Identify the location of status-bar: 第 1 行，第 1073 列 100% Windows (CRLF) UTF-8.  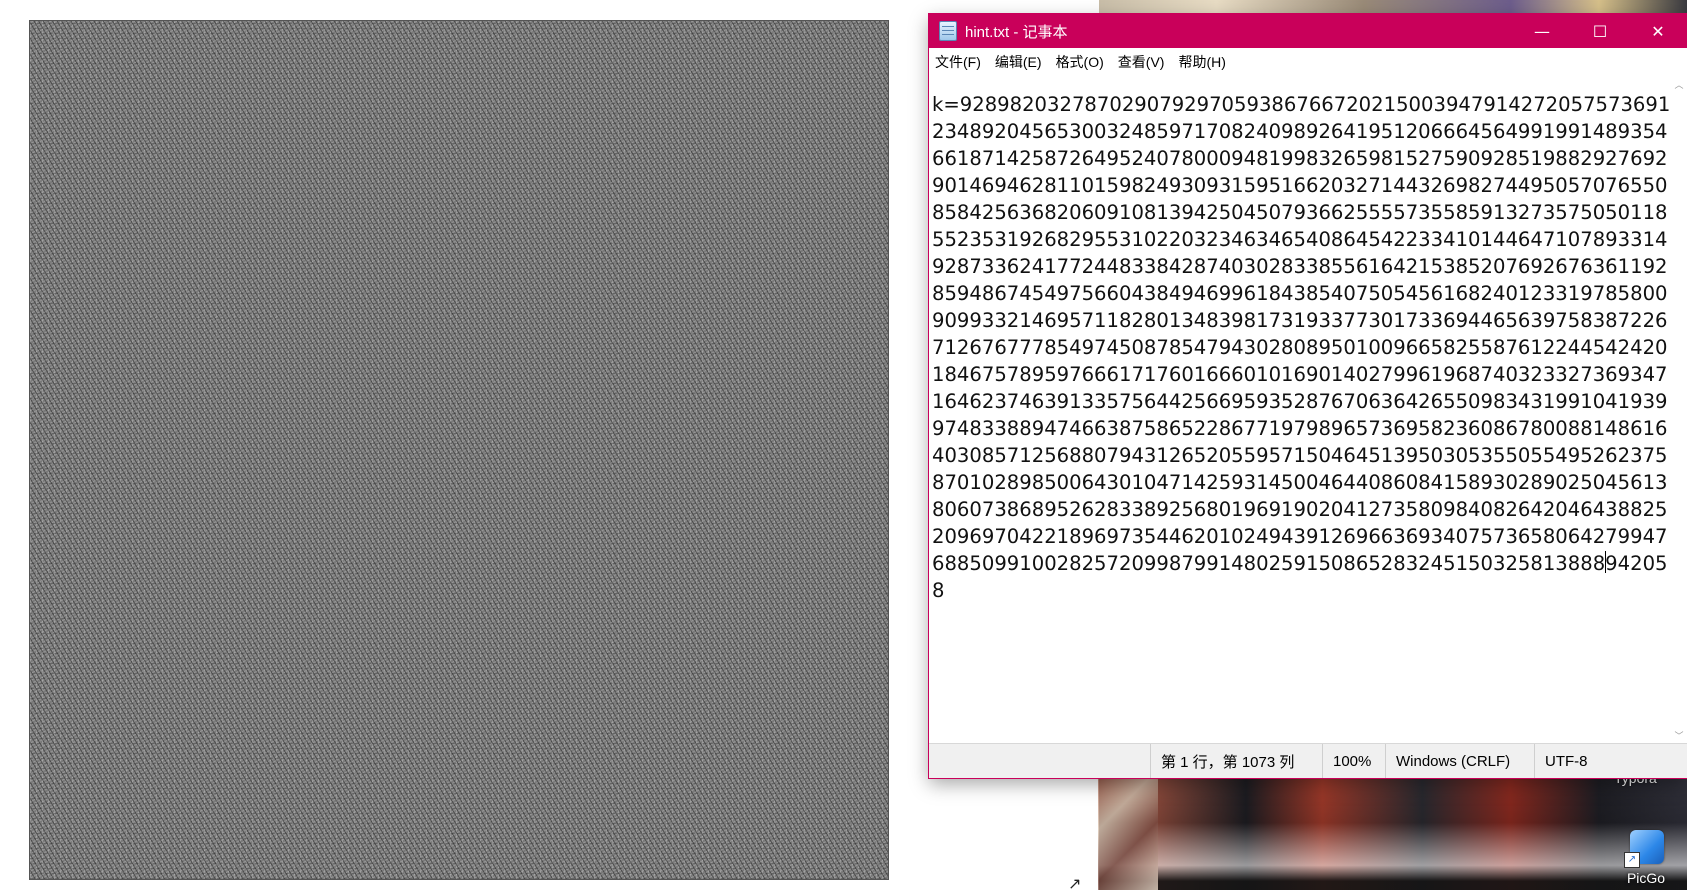
(1308, 760).